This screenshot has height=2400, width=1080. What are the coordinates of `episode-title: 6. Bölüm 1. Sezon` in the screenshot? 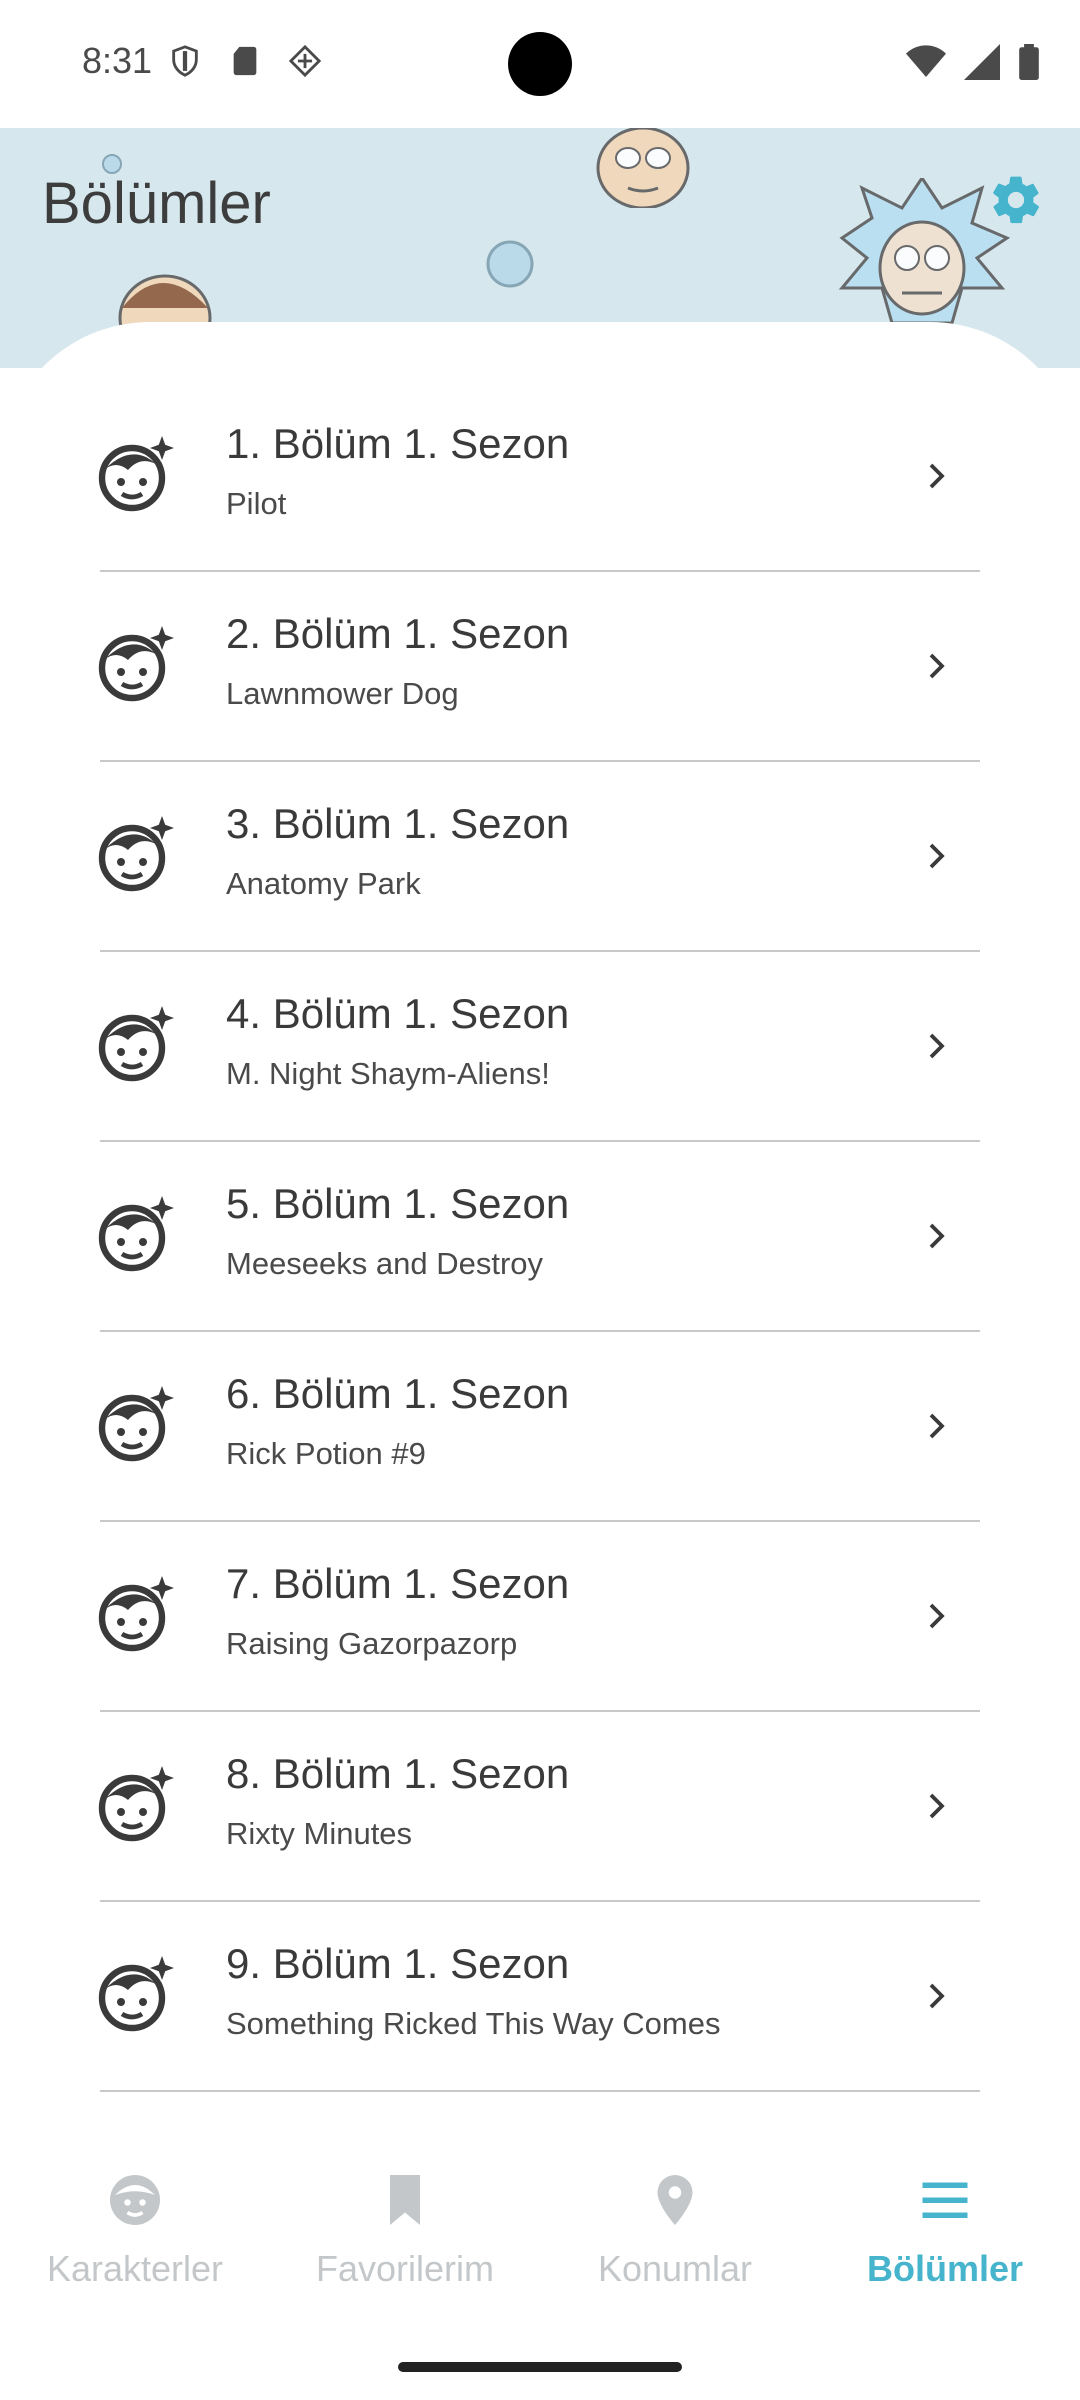 It's located at (398, 1393).